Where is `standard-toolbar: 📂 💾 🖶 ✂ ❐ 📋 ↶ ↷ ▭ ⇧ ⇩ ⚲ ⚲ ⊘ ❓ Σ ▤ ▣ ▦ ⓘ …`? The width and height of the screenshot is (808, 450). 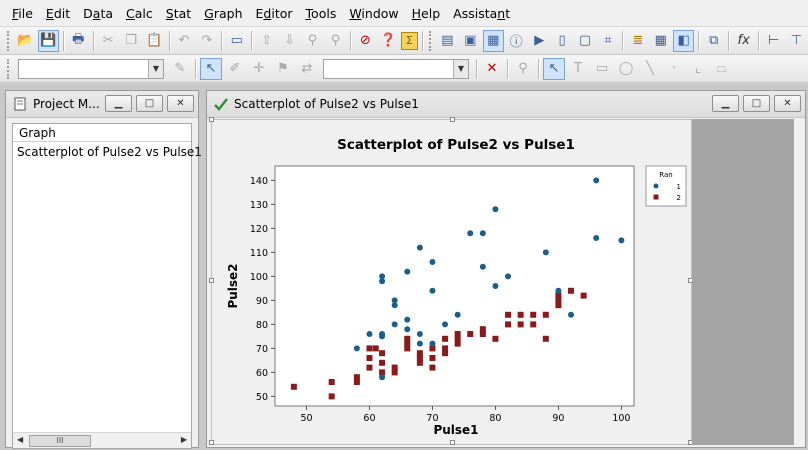 standard-toolbar: 📂 💾 🖶 ✂ ❐ 📋 ↶ ↷ ▭ ⇧ ⇩ ⚲ ⚲ ⊘ ❓ Σ ▤ ▣ ▦ ⓘ … is located at coordinates (404, 41).